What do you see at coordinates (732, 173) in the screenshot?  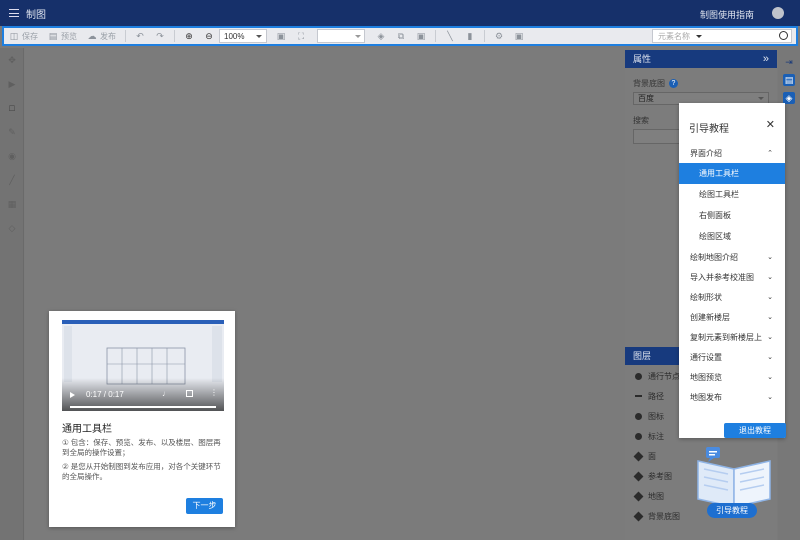 I see `guide-subitem: 通用工具栏` at bounding box center [732, 173].